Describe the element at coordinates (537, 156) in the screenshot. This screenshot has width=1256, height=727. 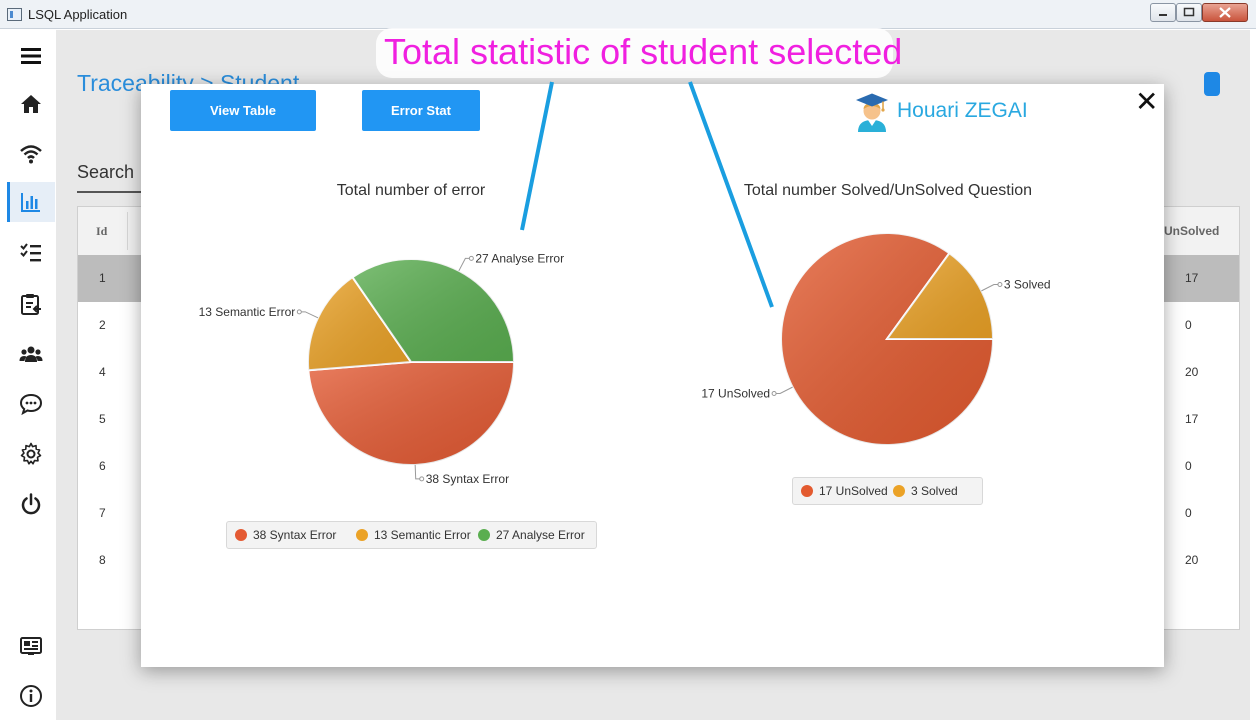
I see `annotation-arrow-left` at that location.